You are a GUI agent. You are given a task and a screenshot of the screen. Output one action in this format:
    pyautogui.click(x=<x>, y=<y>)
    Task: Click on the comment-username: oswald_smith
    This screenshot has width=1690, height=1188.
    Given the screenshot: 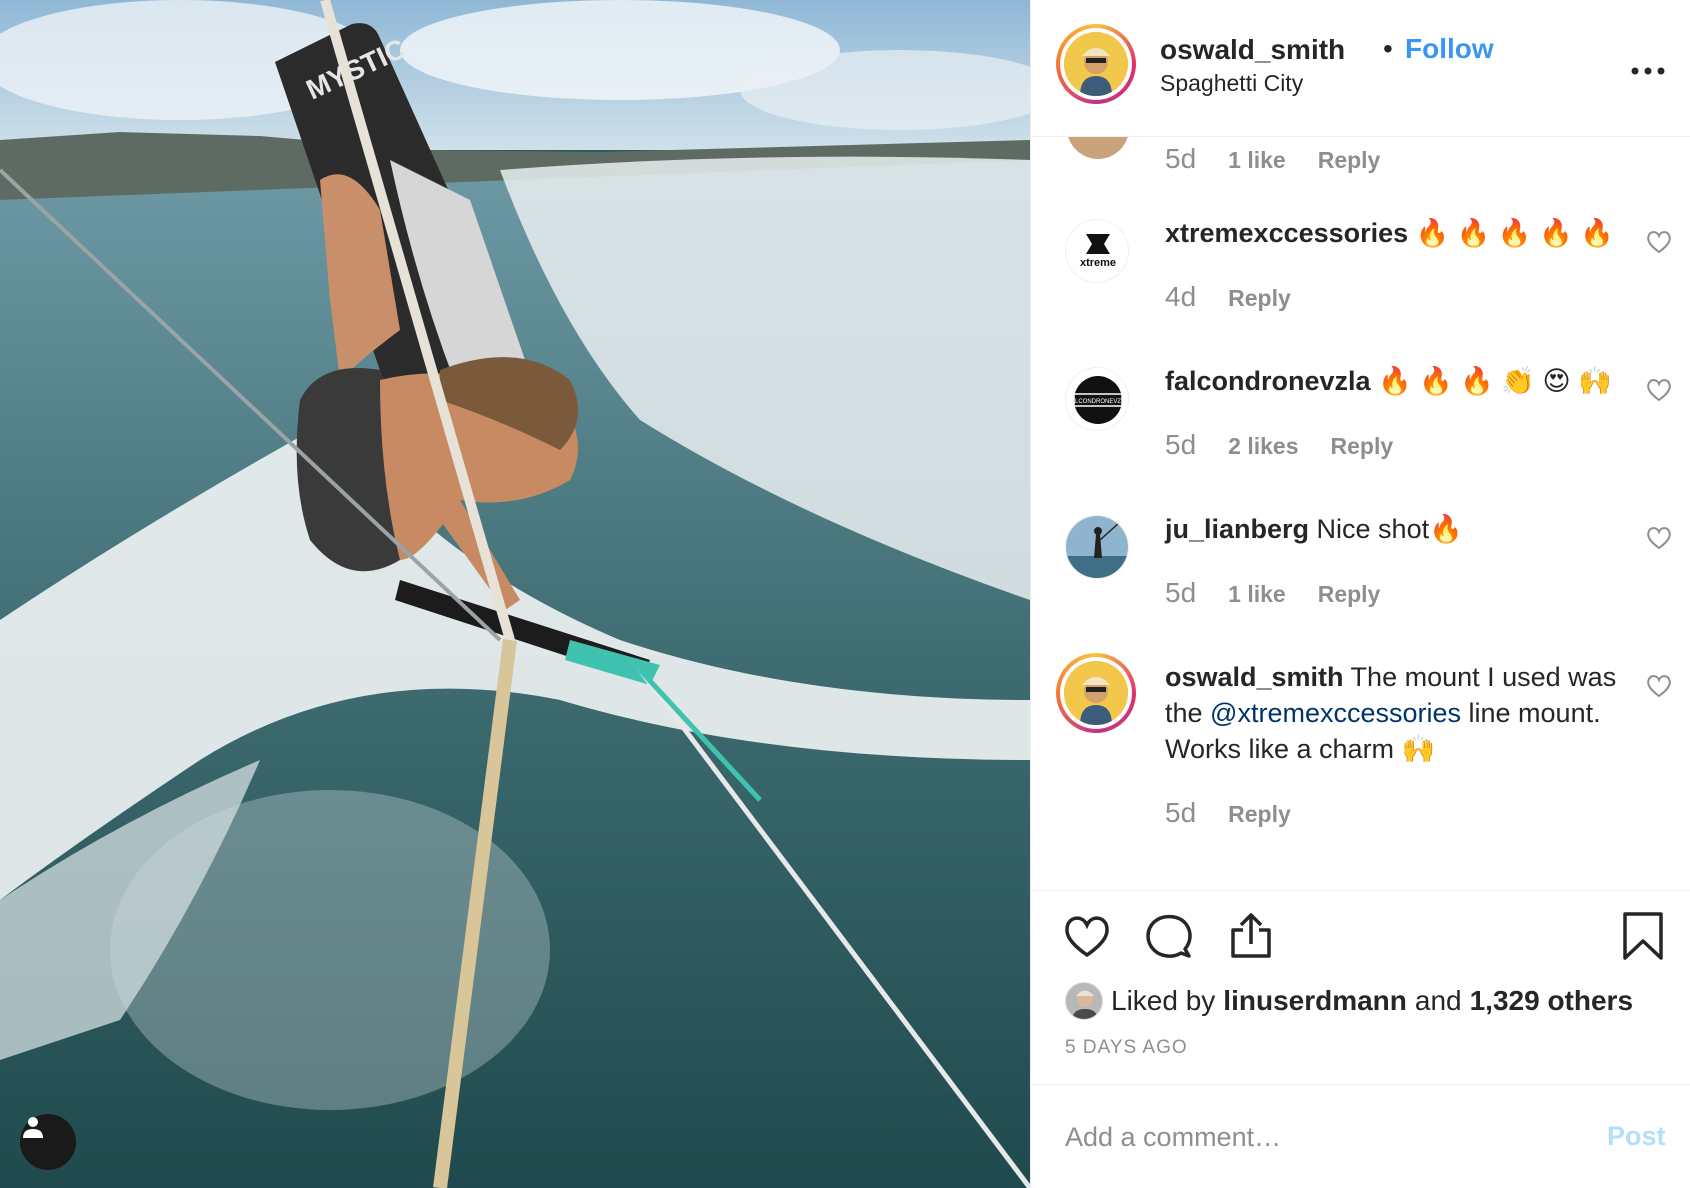 What is the action you would take?
    pyautogui.click(x=1254, y=677)
    